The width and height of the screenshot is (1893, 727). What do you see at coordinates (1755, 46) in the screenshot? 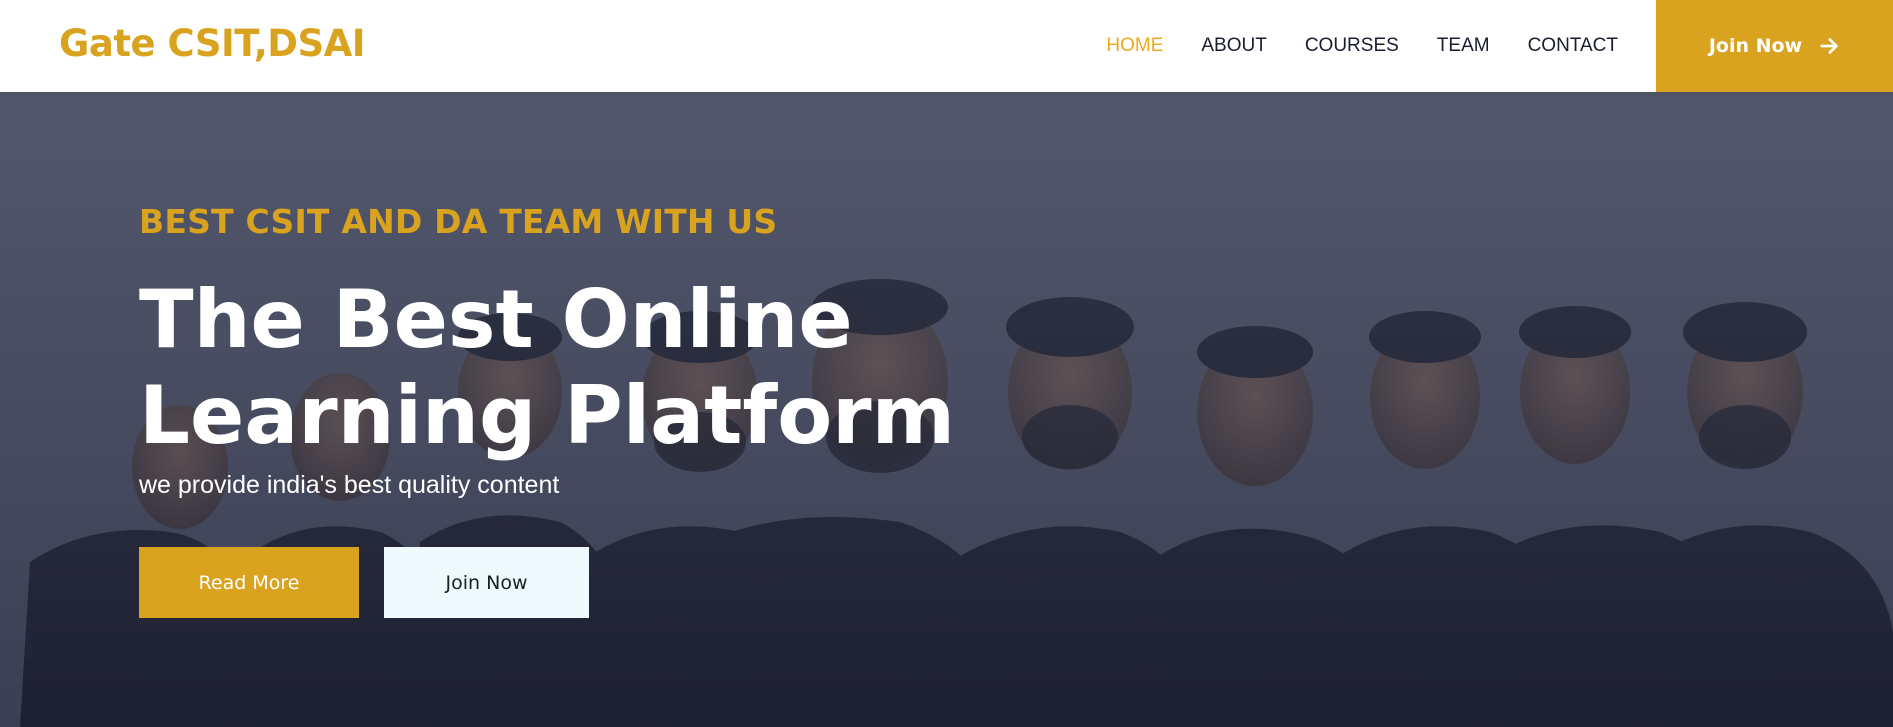
I see `join-now-nav-label: Join Now` at bounding box center [1755, 46].